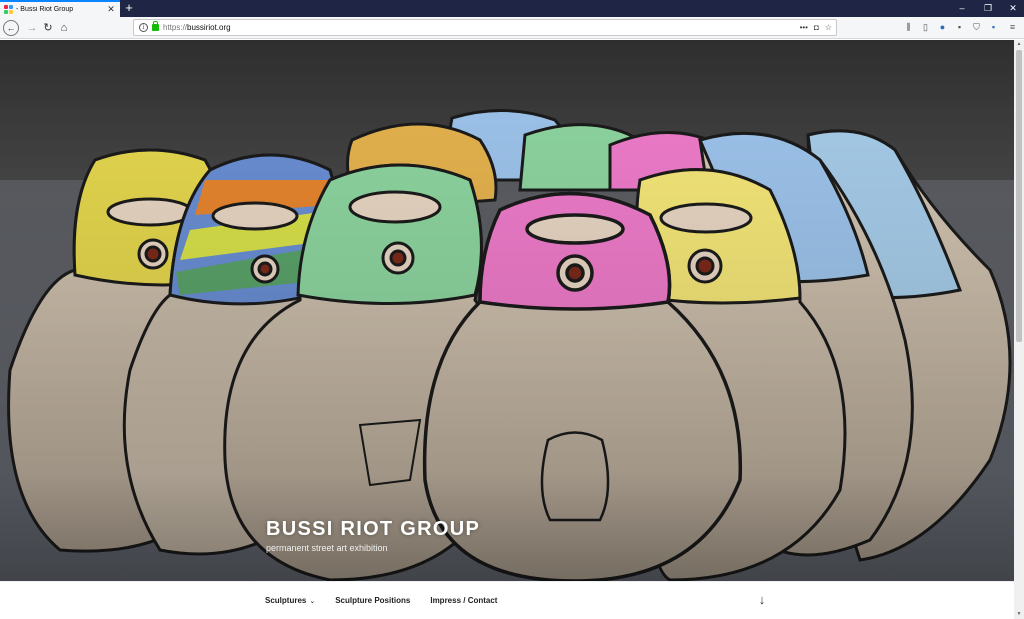 Image resolution: width=1024 pixels, height=619 pixels. I want to click on menu-item-impress-contact: Impress / Contact, so click(463, 600).